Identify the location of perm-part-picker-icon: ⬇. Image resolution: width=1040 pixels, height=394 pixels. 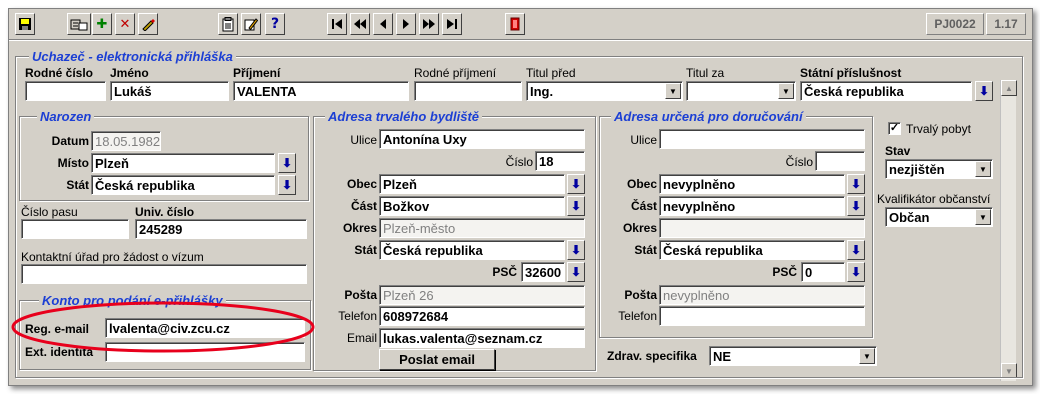
(576, 206).